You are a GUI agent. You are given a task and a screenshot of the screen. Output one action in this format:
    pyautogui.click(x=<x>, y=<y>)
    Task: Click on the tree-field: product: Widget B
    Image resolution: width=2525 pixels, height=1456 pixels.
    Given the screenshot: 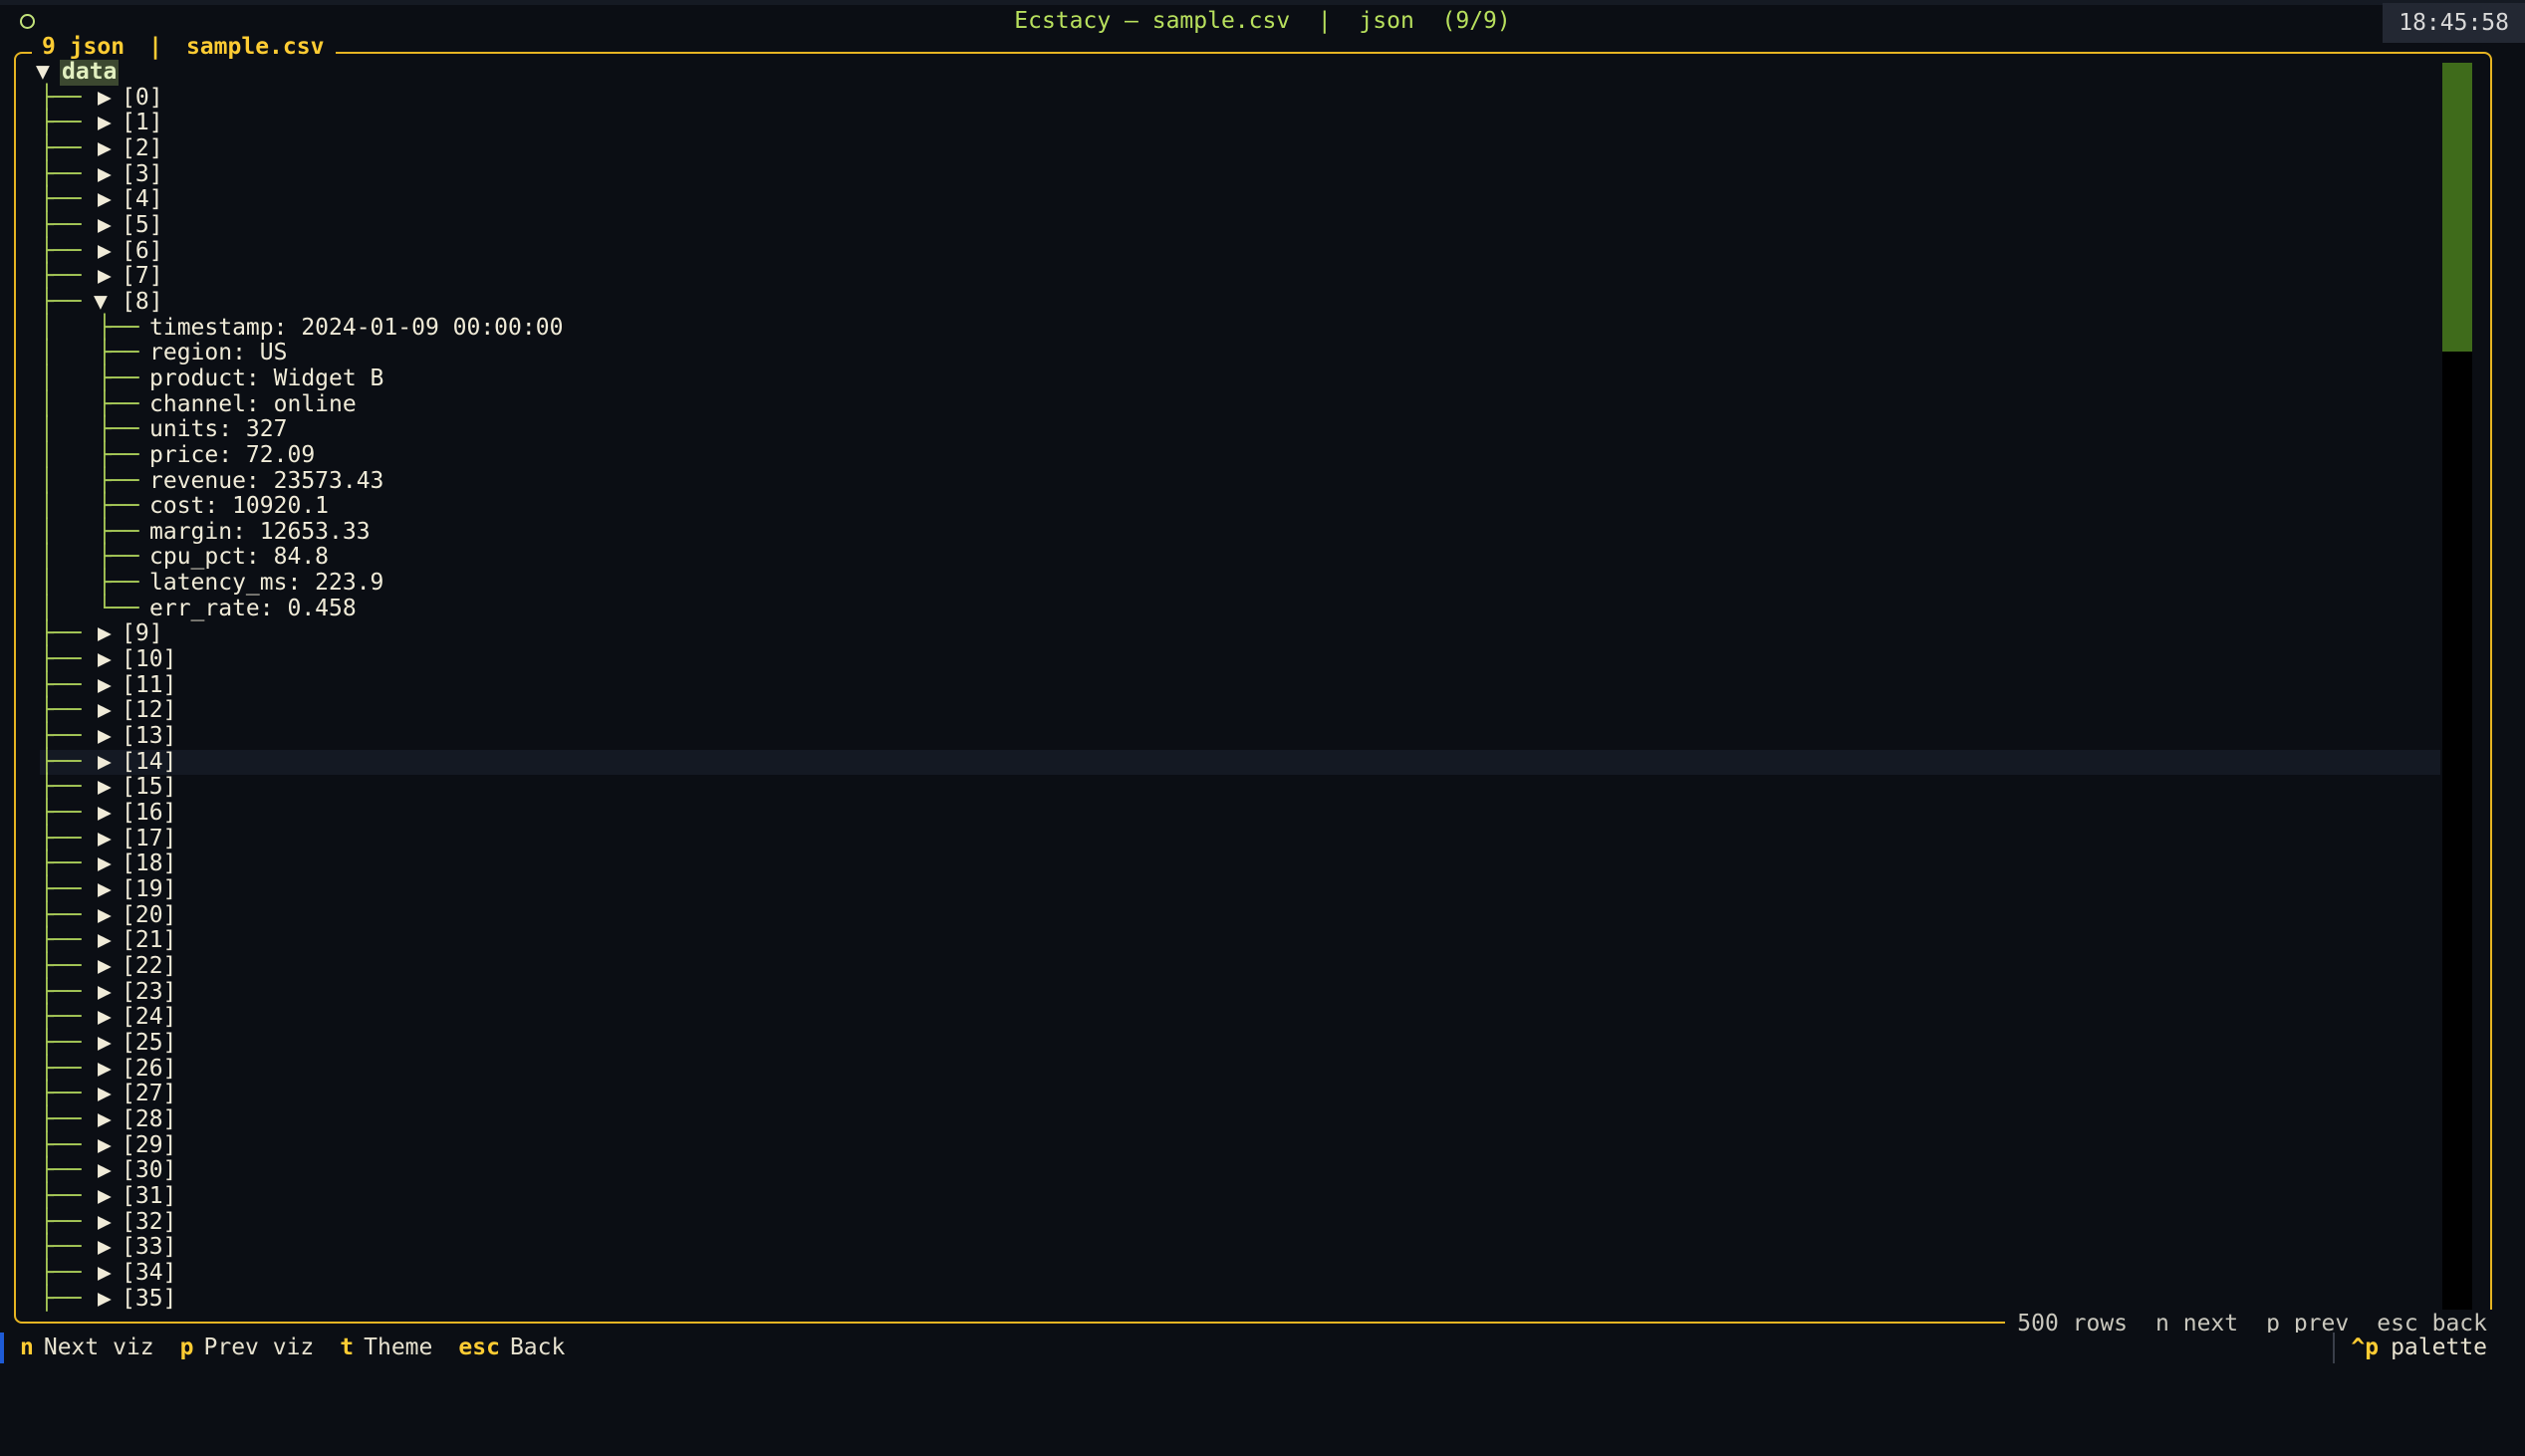 What is the action you would take?
    pyautogui.click(x=266, y=378)
    